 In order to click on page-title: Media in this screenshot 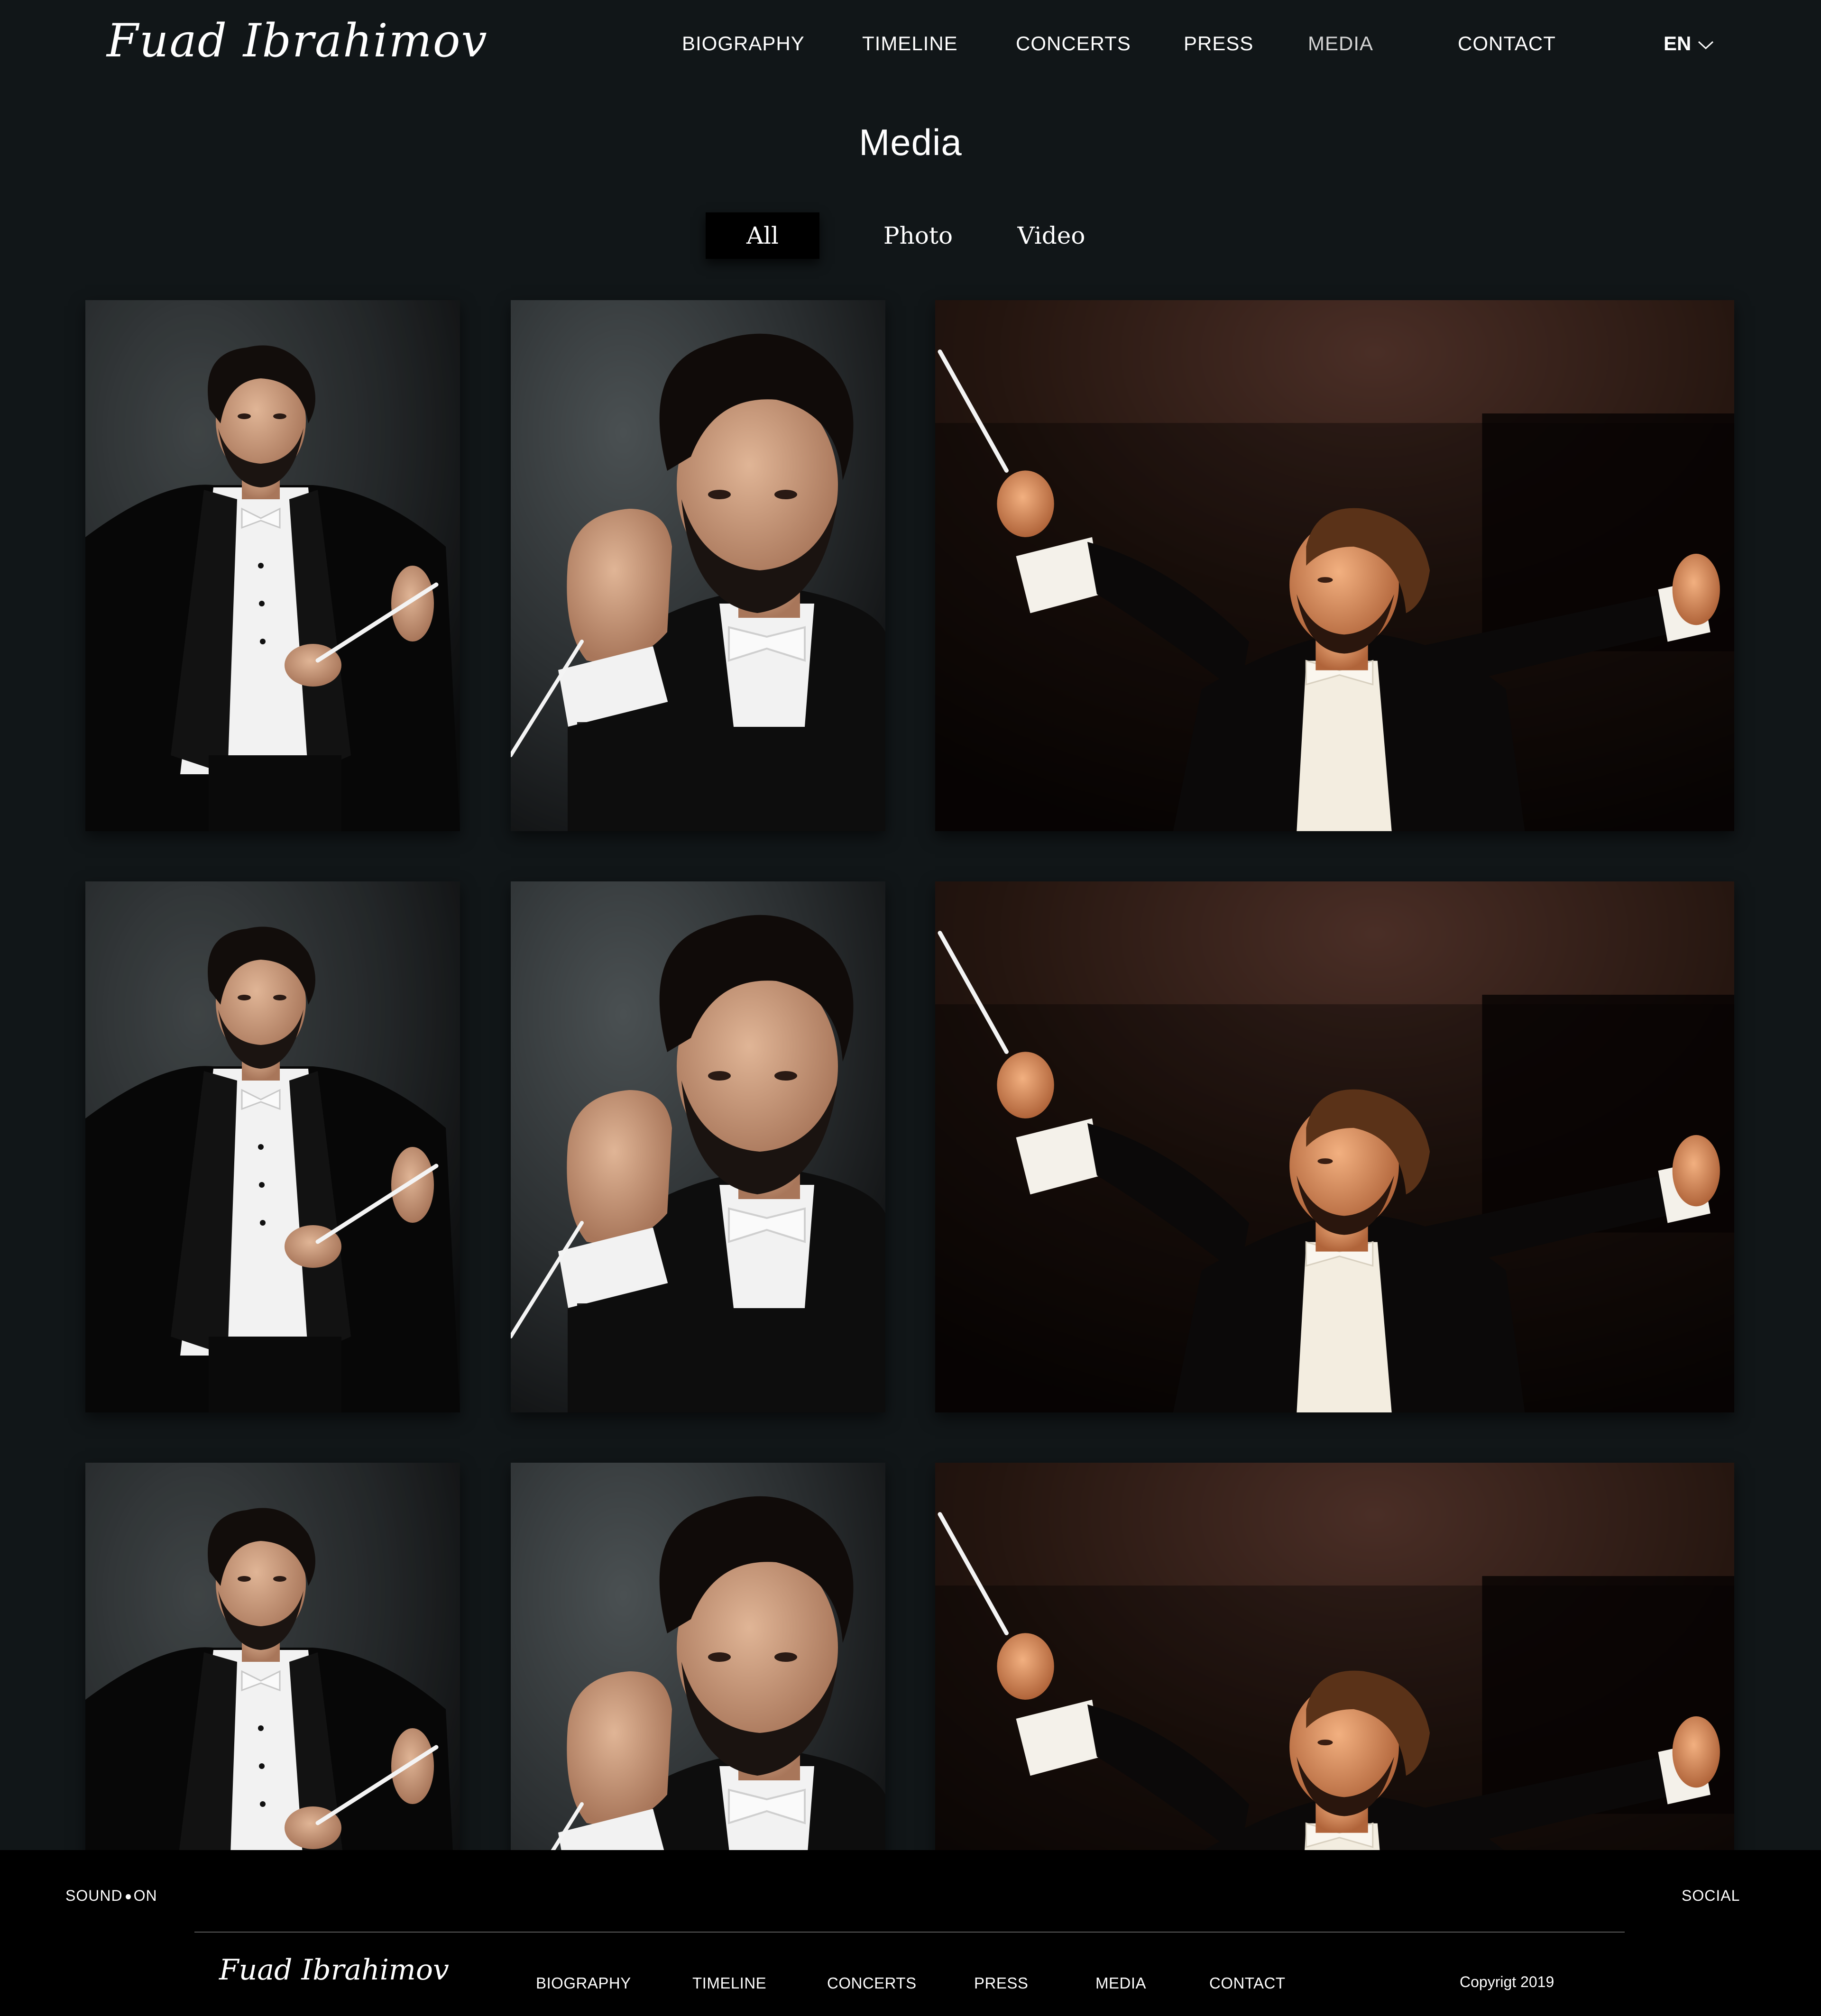, I will do `click(910, 142)`.